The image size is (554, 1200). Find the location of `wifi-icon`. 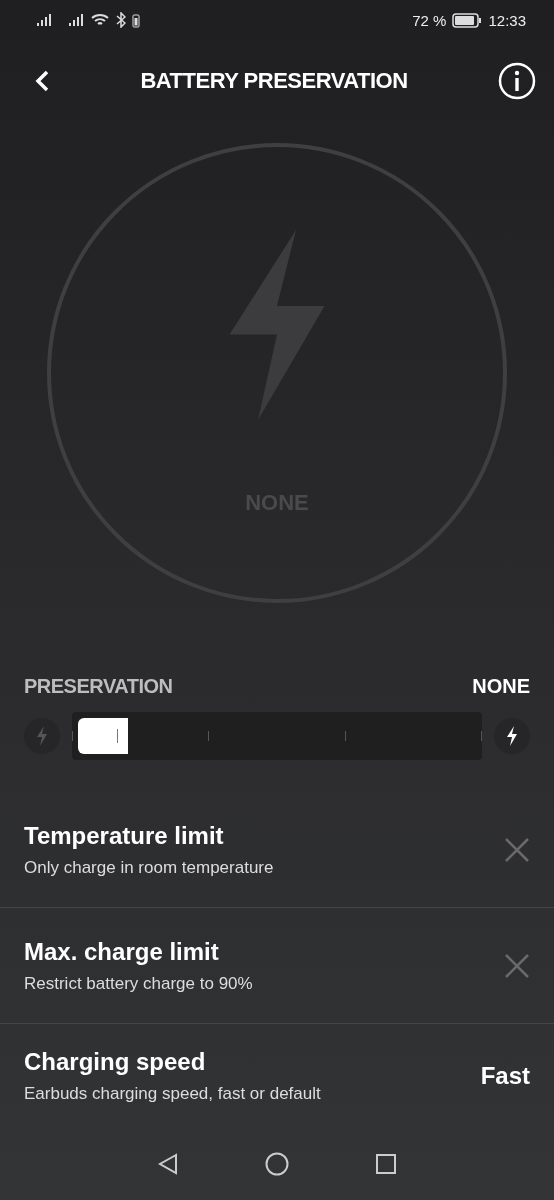

wifi-icon is located at coordinates (100, 20).